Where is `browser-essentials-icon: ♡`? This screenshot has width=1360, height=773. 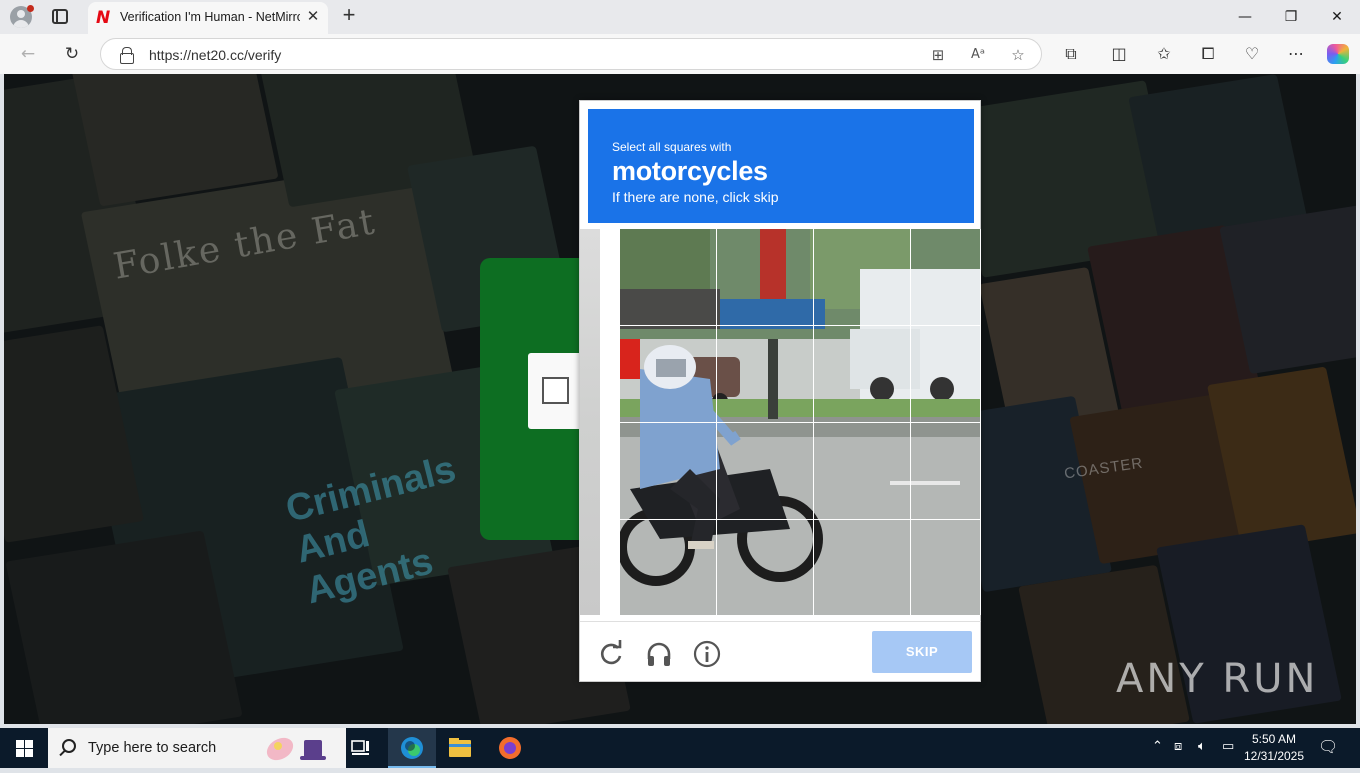
browser-essentials-icon: ♡ is located at coordinates (1252, 54).